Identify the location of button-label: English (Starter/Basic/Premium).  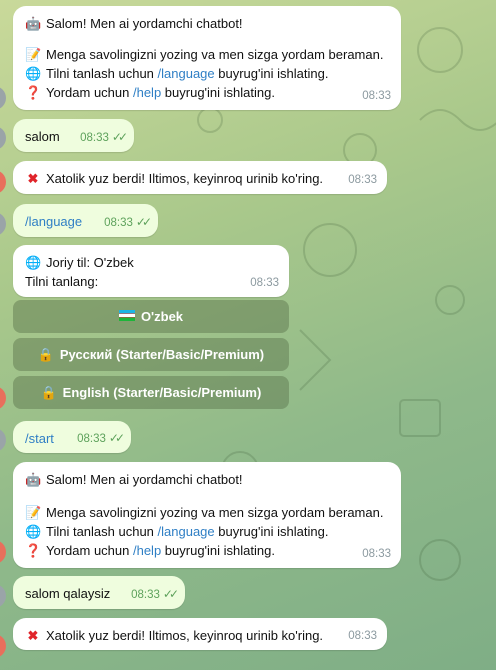
(162, 392).